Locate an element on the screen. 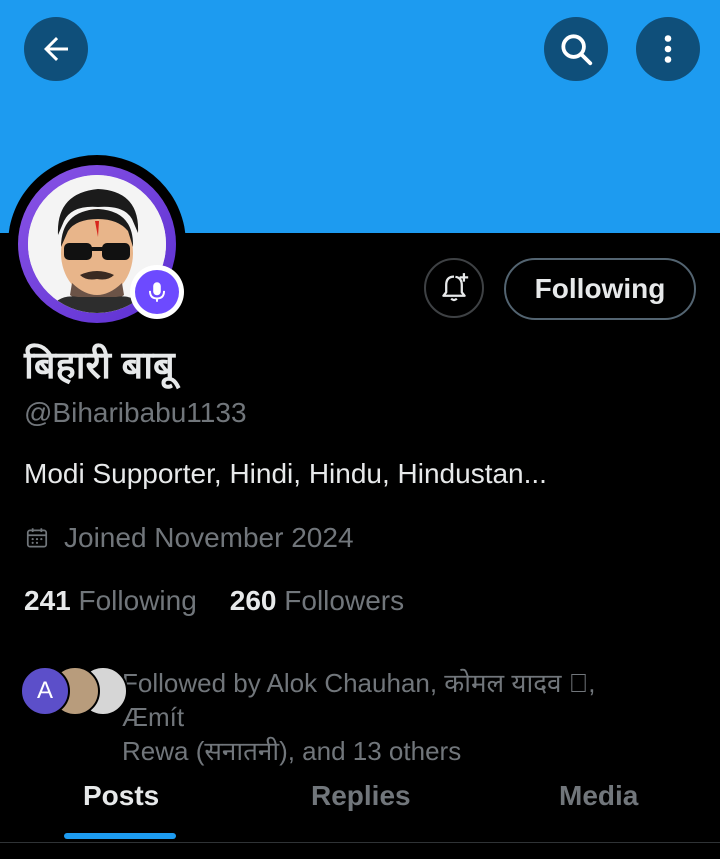  search-button is located at coordinates (576, 49).